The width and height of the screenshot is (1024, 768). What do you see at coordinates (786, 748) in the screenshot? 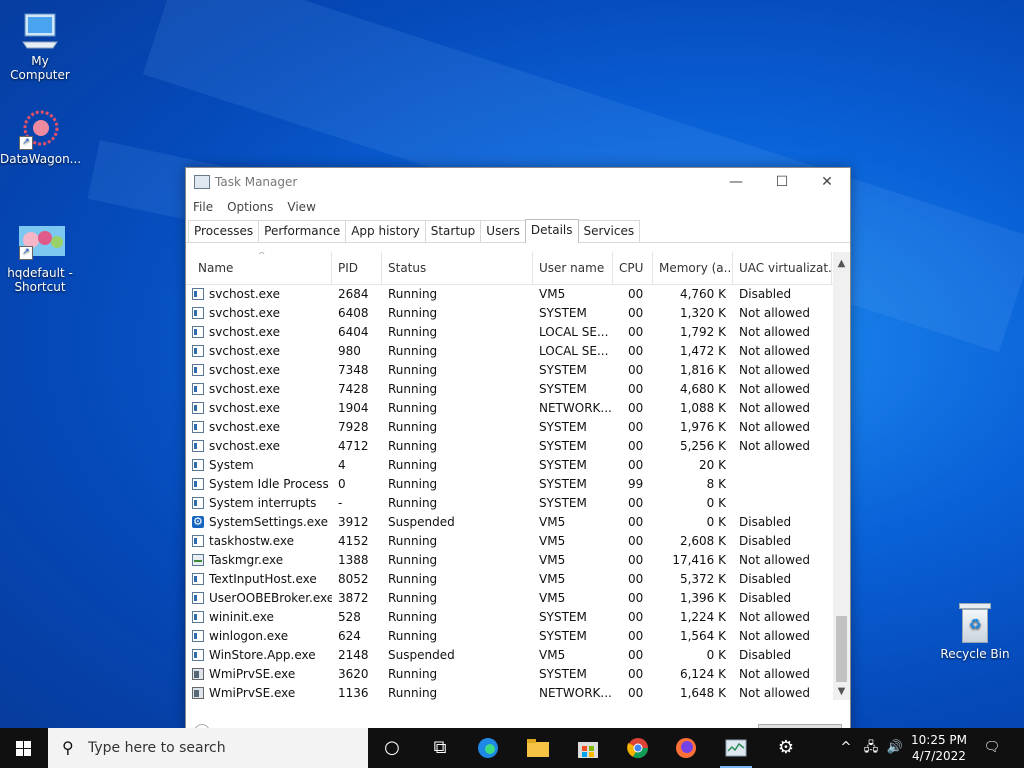
I see `settings-icon: ⚙` at bounding box center [786, 748].